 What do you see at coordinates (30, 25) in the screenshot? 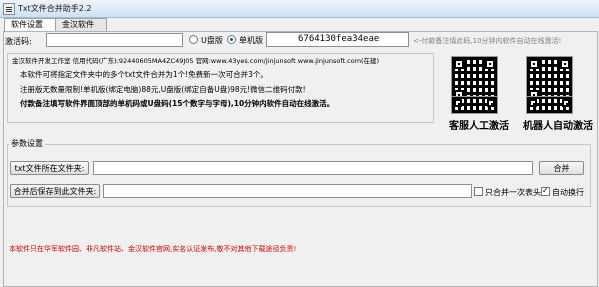
I see `tab-settings: 软件设置` at bounding box center [30, 25].